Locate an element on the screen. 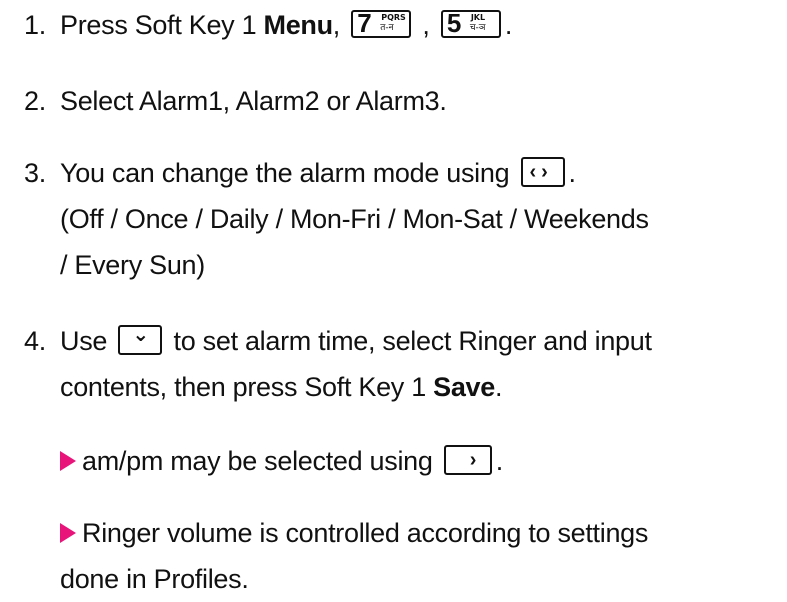  step-number: 3. is located at coordinates (35, 173).